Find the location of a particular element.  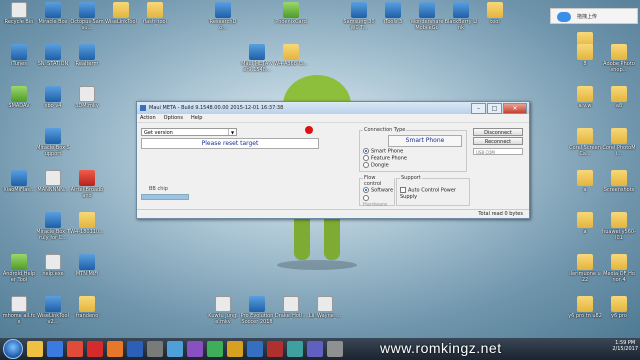

desktop-icon: iTools 3 is located at coordinates (393, 13).